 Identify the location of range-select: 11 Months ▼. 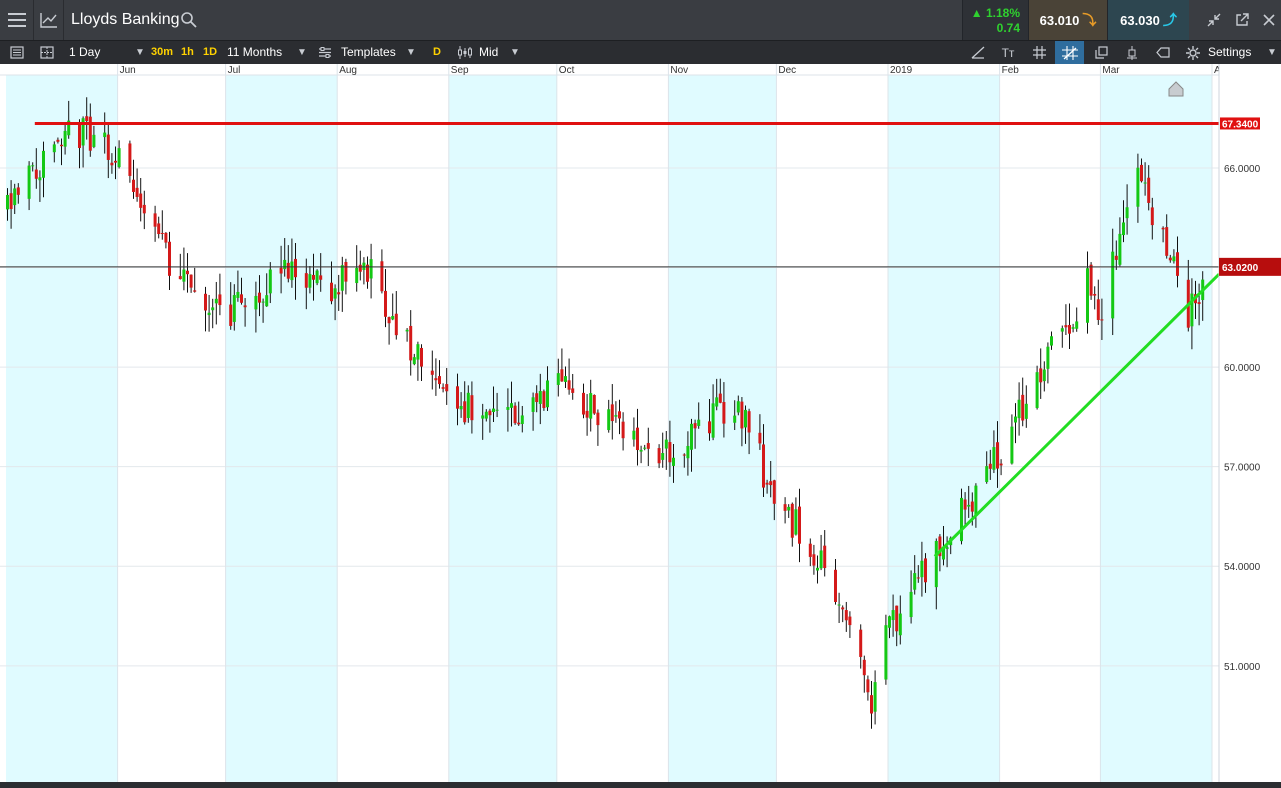
(269, 52).